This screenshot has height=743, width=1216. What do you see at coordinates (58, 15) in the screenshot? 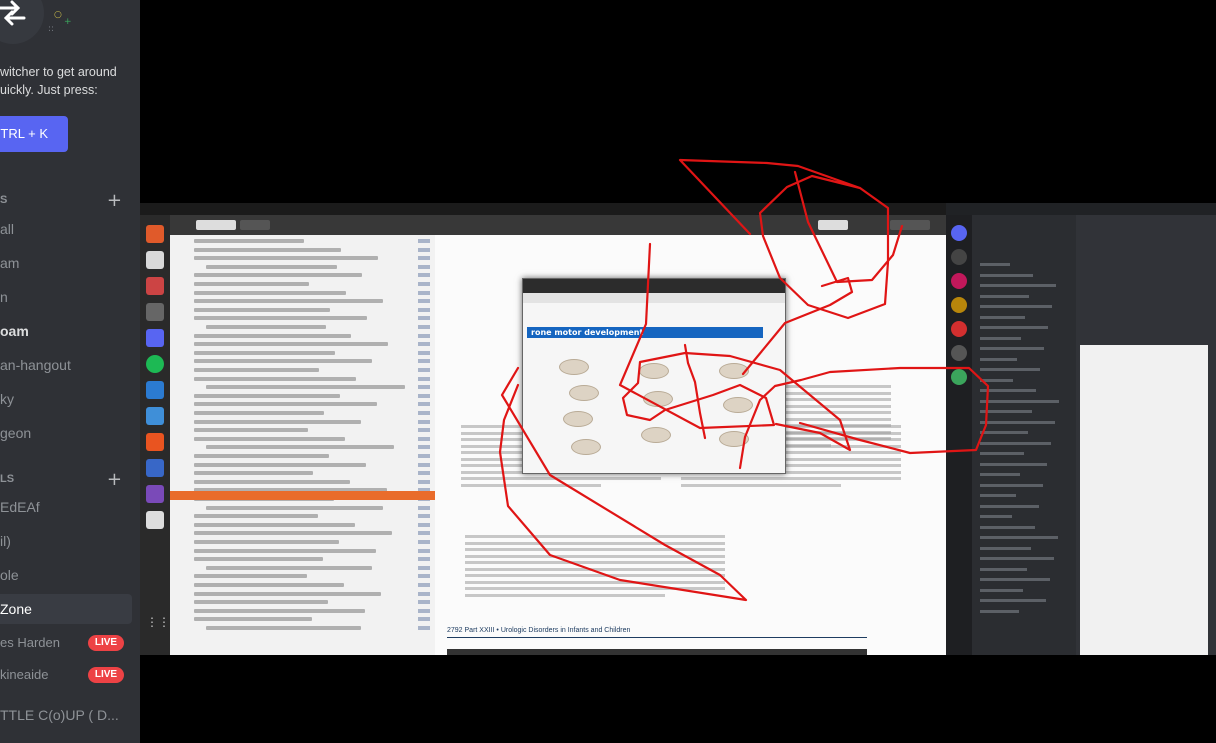
I see `sparkle-icon: ○` at bounding box center [58, 15].